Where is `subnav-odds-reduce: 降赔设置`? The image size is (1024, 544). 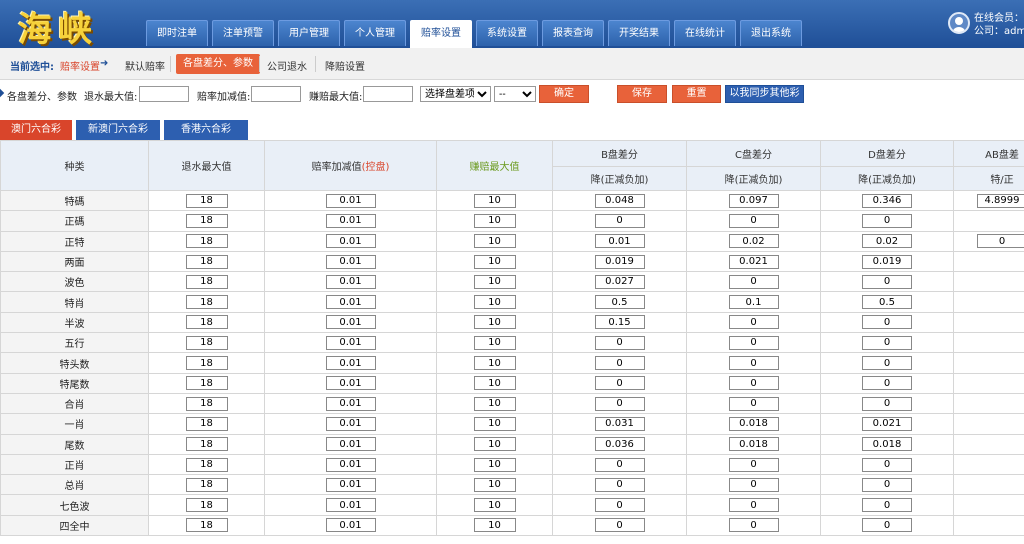
subnav-odds-reduce: 降赔设置 is located at coordinates (345, 65).